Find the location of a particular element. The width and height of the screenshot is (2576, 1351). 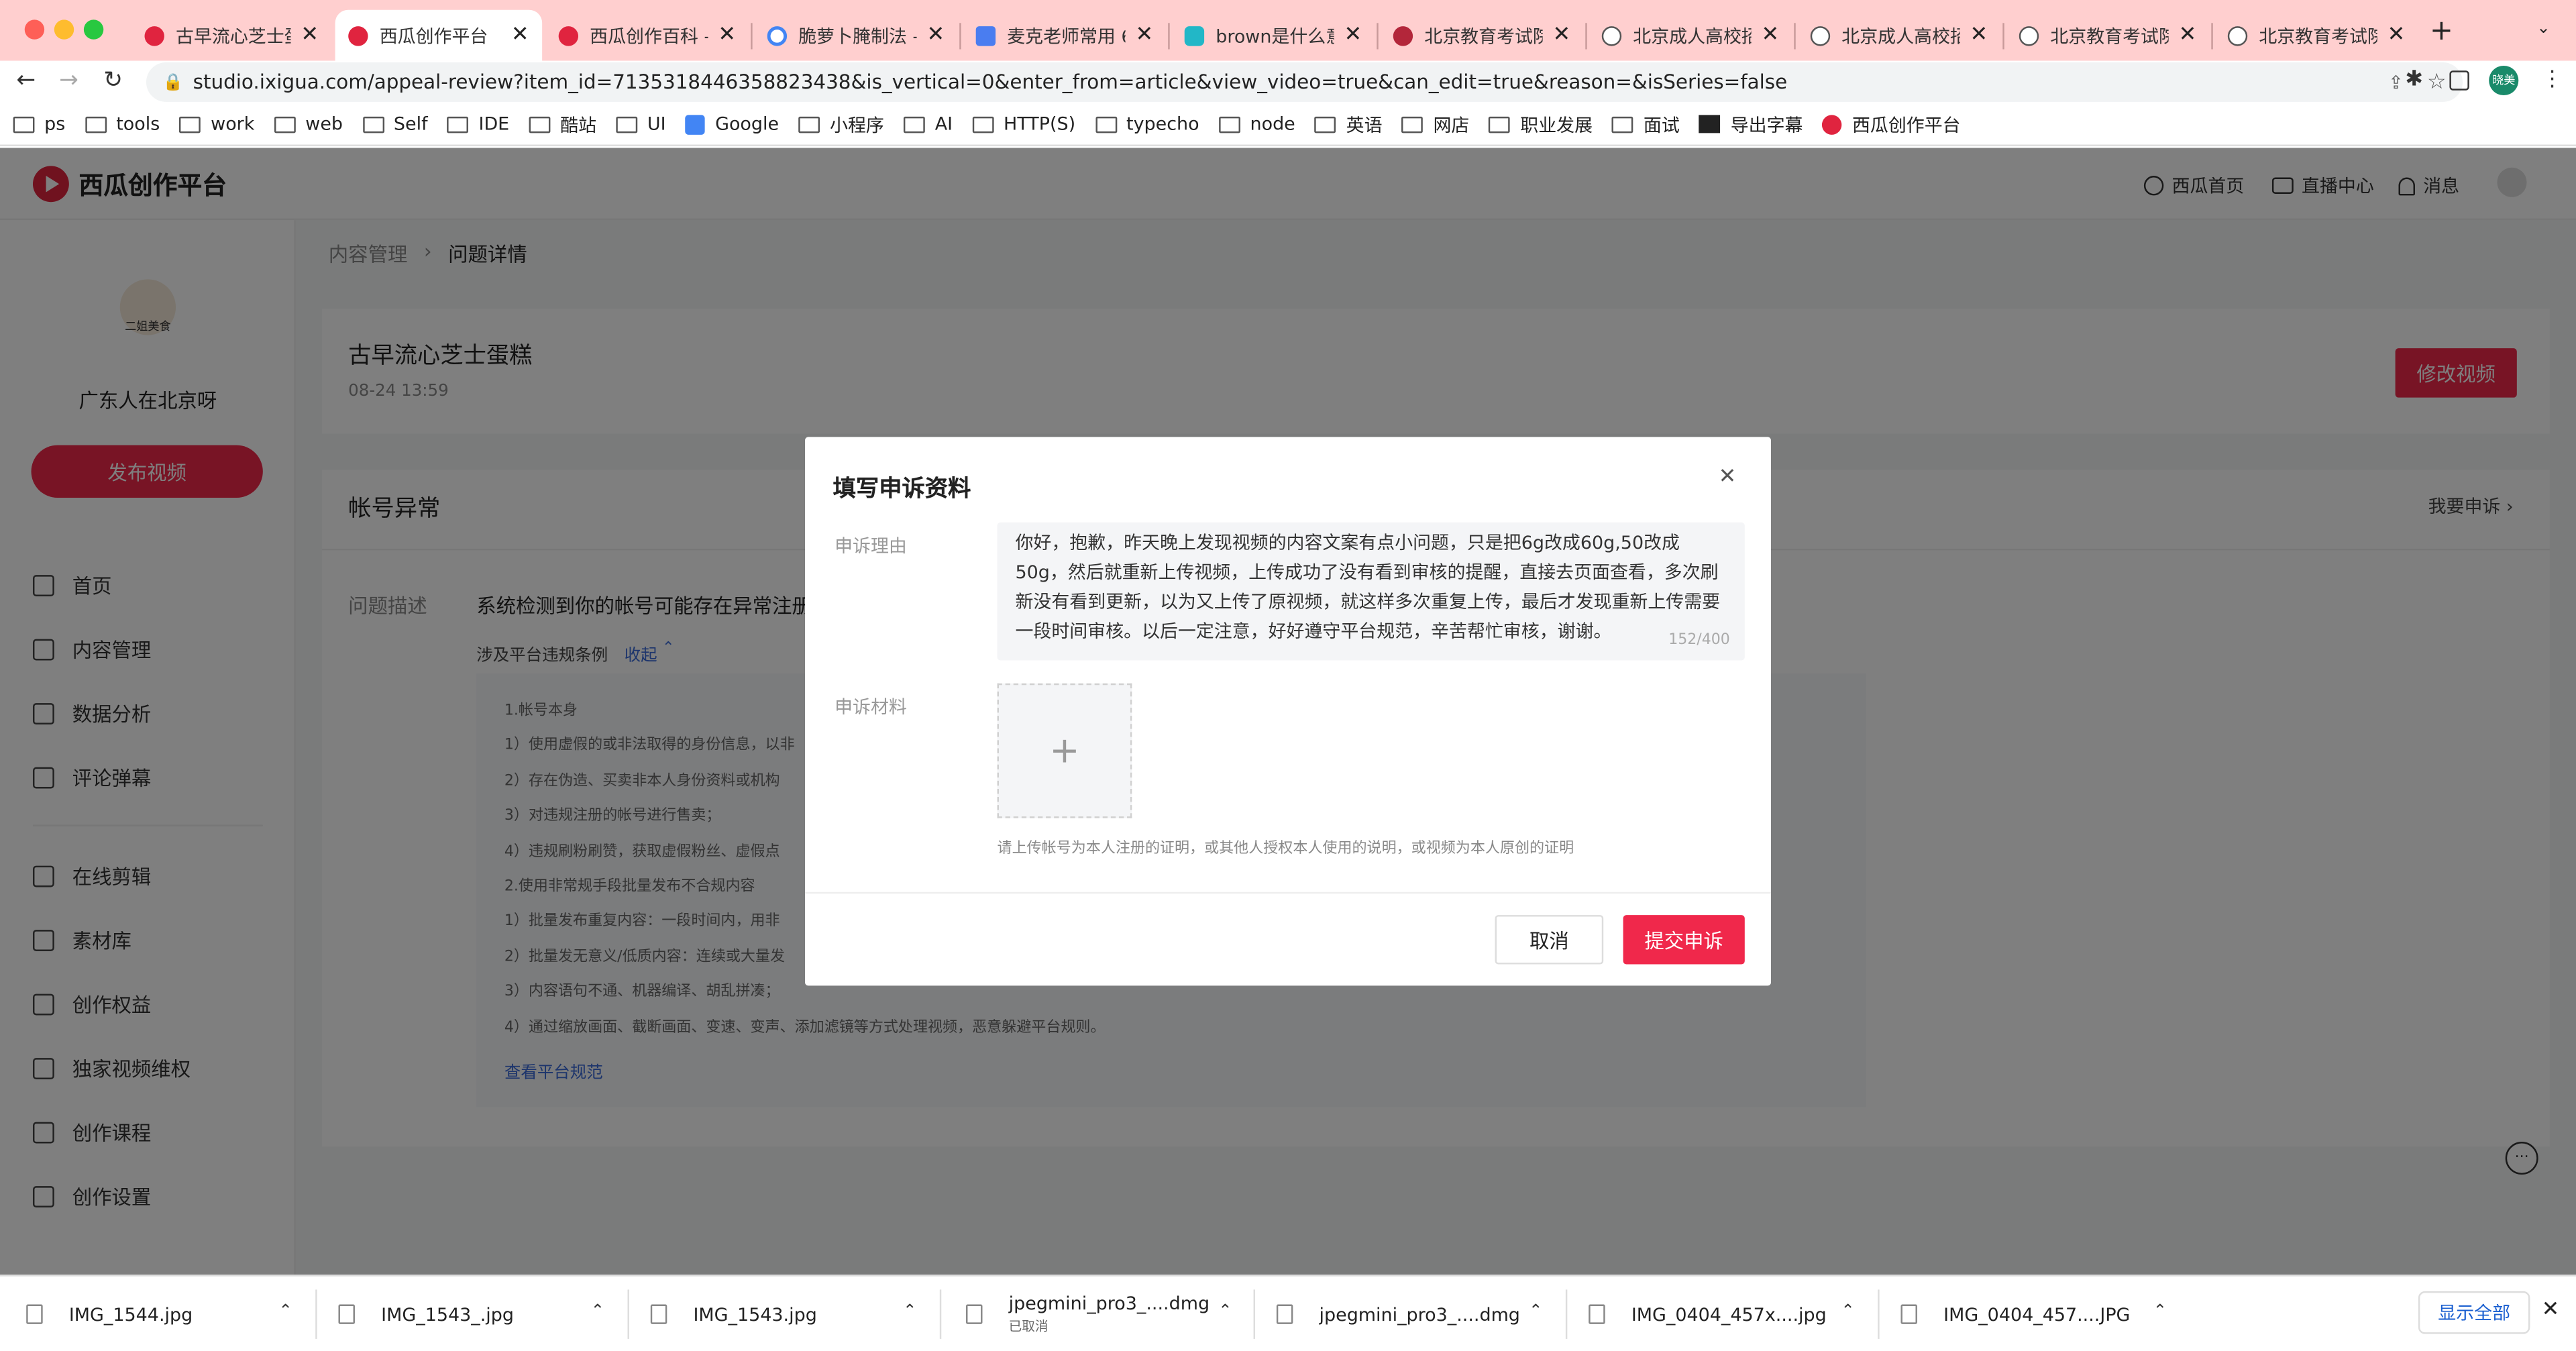

download-status: 已取消 is located at coordinates (1028, 1326).